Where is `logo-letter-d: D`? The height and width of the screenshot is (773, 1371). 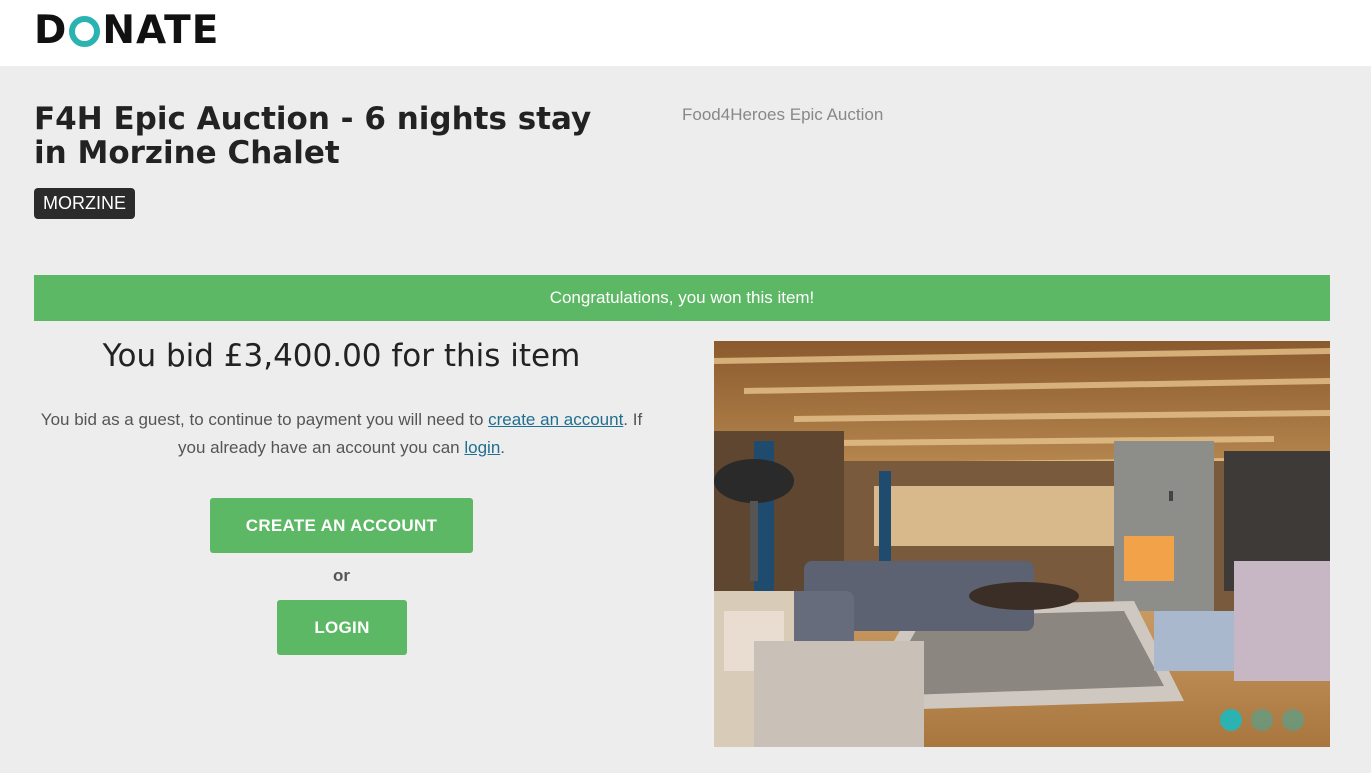
logo-letter-d: D is located at coordinates (51, 30).